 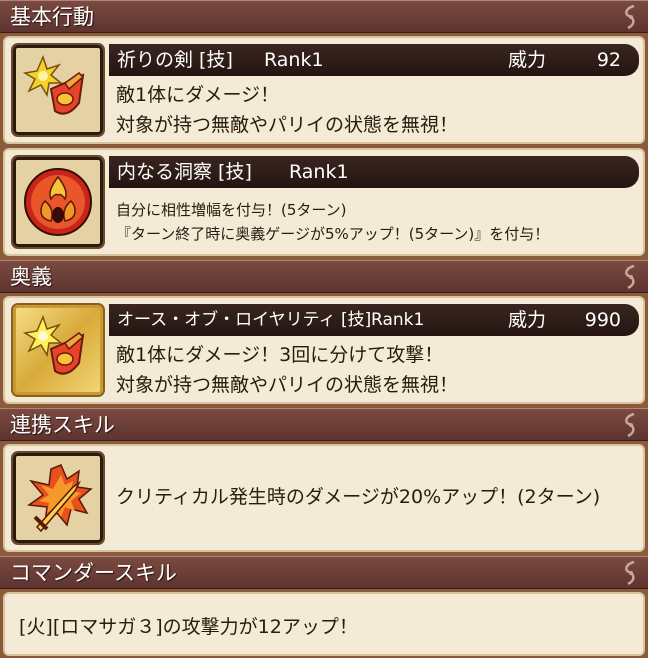 What do you see at coordinates (52, 17) in the screenshot?
I see `section-title: 基本行動` at bounding box center [52, 17].